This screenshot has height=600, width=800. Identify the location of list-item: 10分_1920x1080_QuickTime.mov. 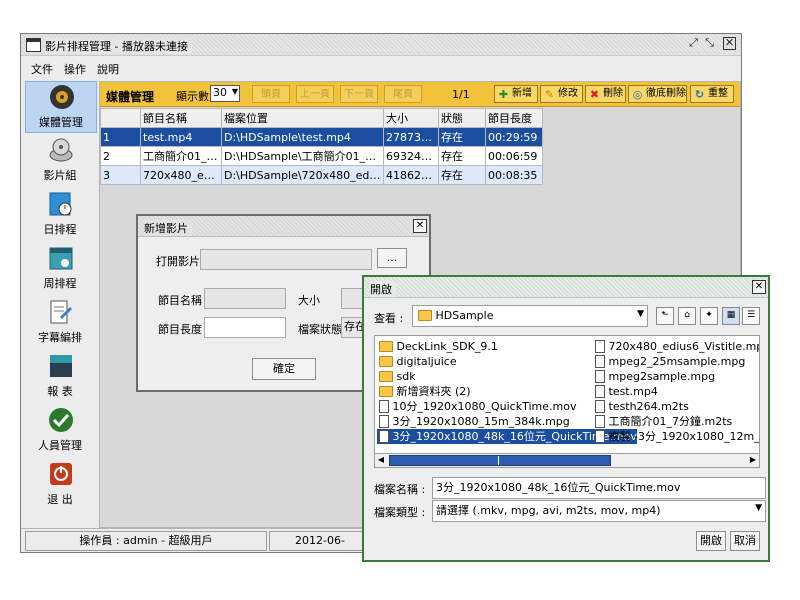
(476, 406).